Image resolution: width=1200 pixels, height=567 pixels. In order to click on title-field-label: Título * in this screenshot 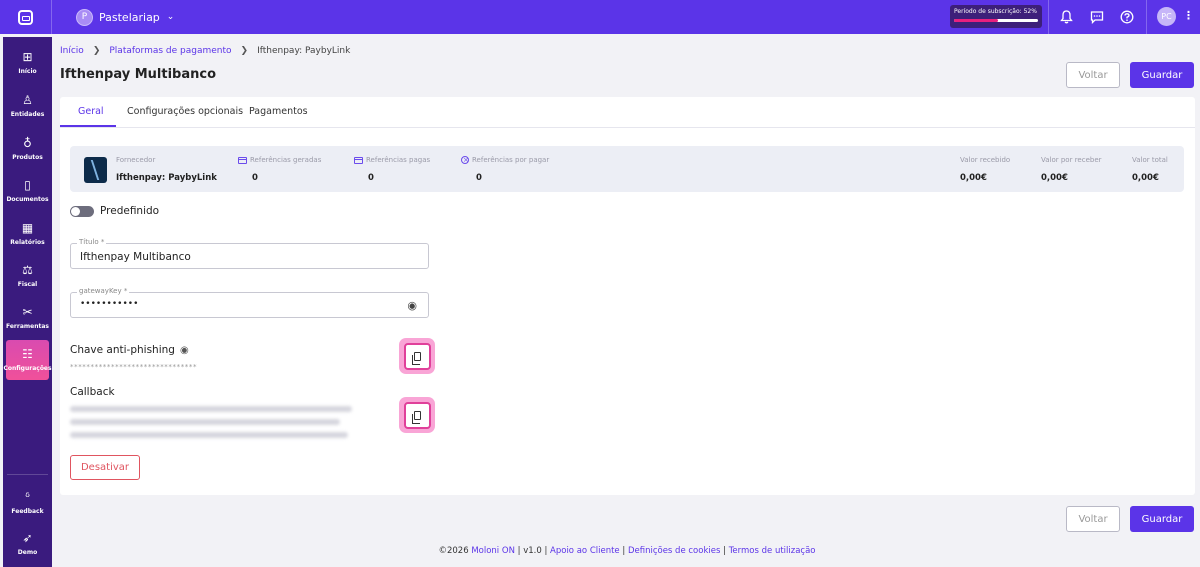, I will do `click(92, 242)`.